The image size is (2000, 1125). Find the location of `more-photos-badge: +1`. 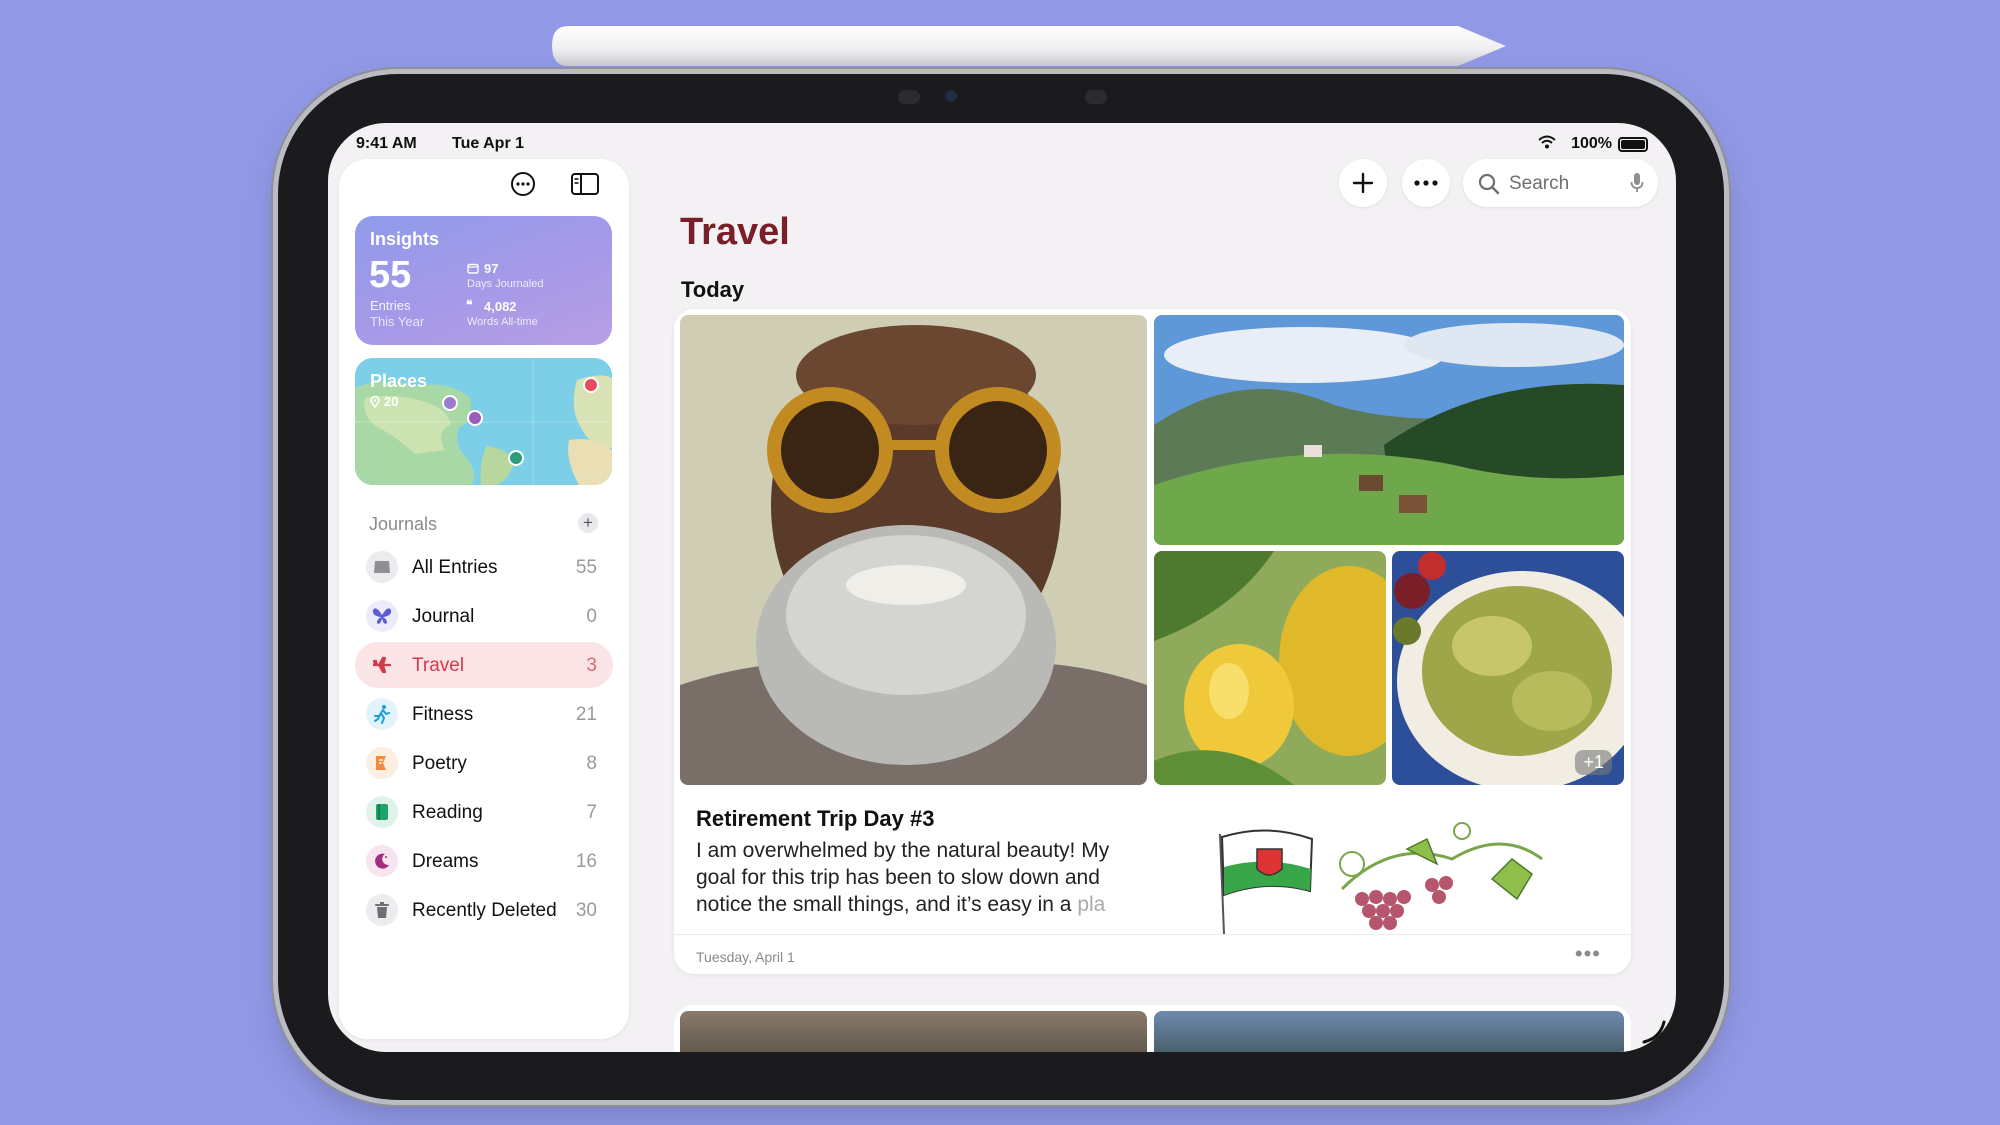

more-photos-badge: +1 is located at coordinates (1593, 762).